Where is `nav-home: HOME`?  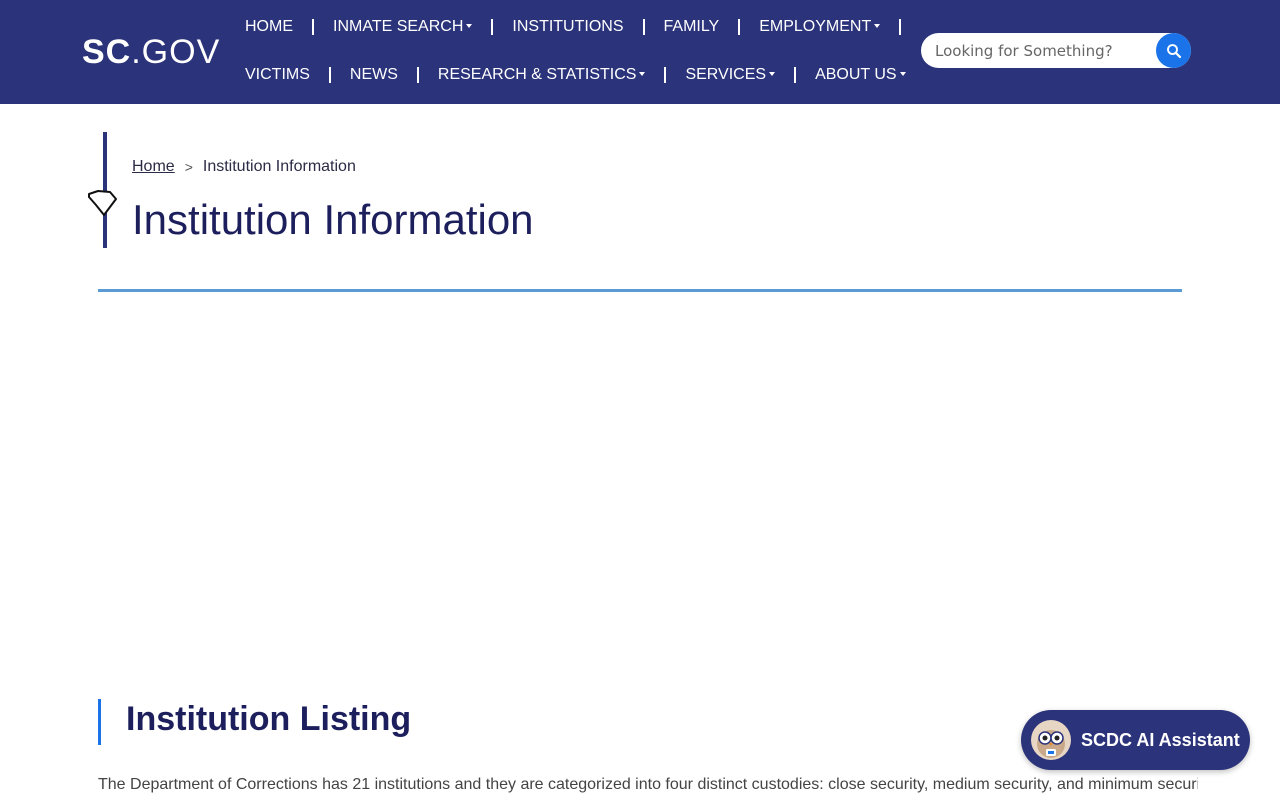
nav-home: HOME is located at coordinates (269, 27).